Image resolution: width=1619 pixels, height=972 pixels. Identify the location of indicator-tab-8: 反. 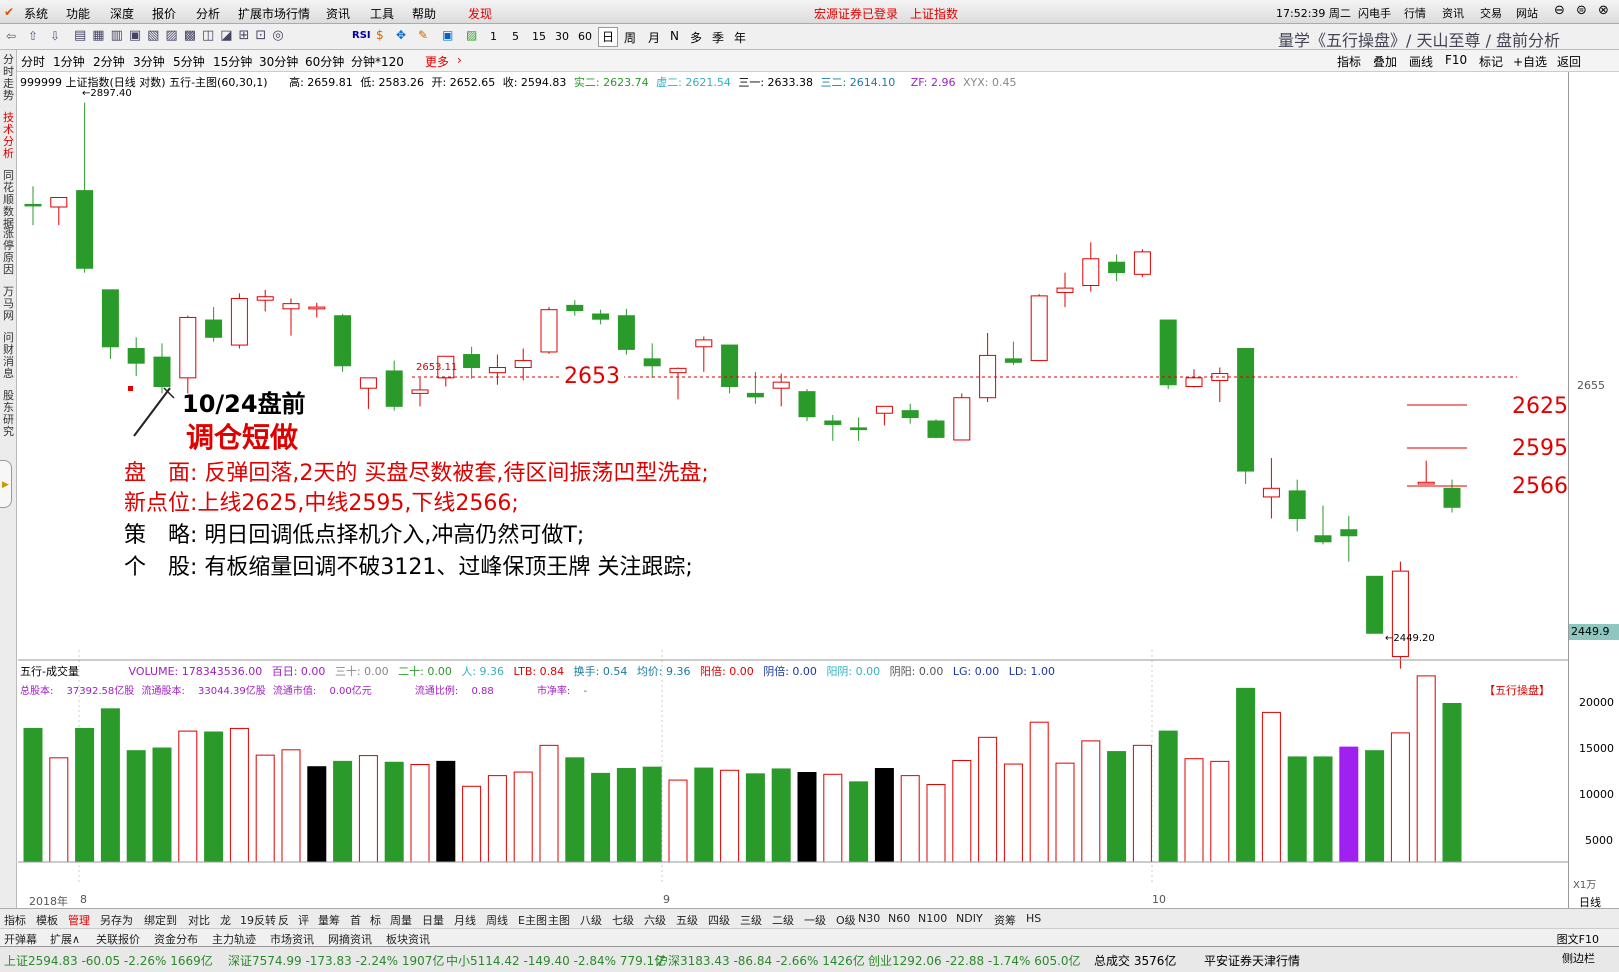
(283, 920).